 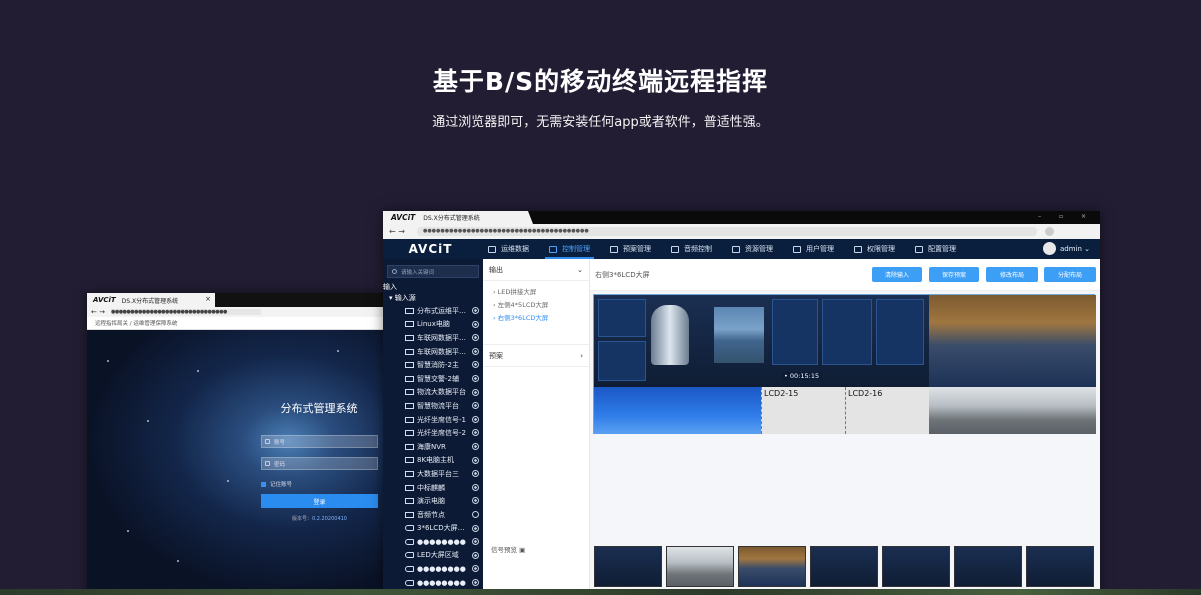 I want to click on input-source-item: 海康NVR, so click(x=433, y=447).